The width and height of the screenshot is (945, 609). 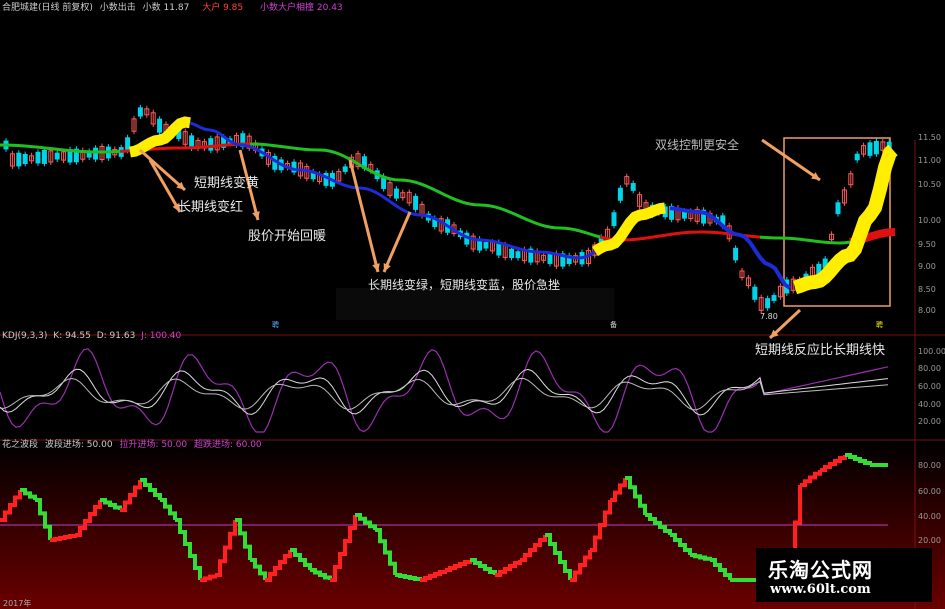 What do you see at coordinates (72, 336) in the screenshot?
I see `kdj-k: K: 94.55` at bounding box center [72, 336].